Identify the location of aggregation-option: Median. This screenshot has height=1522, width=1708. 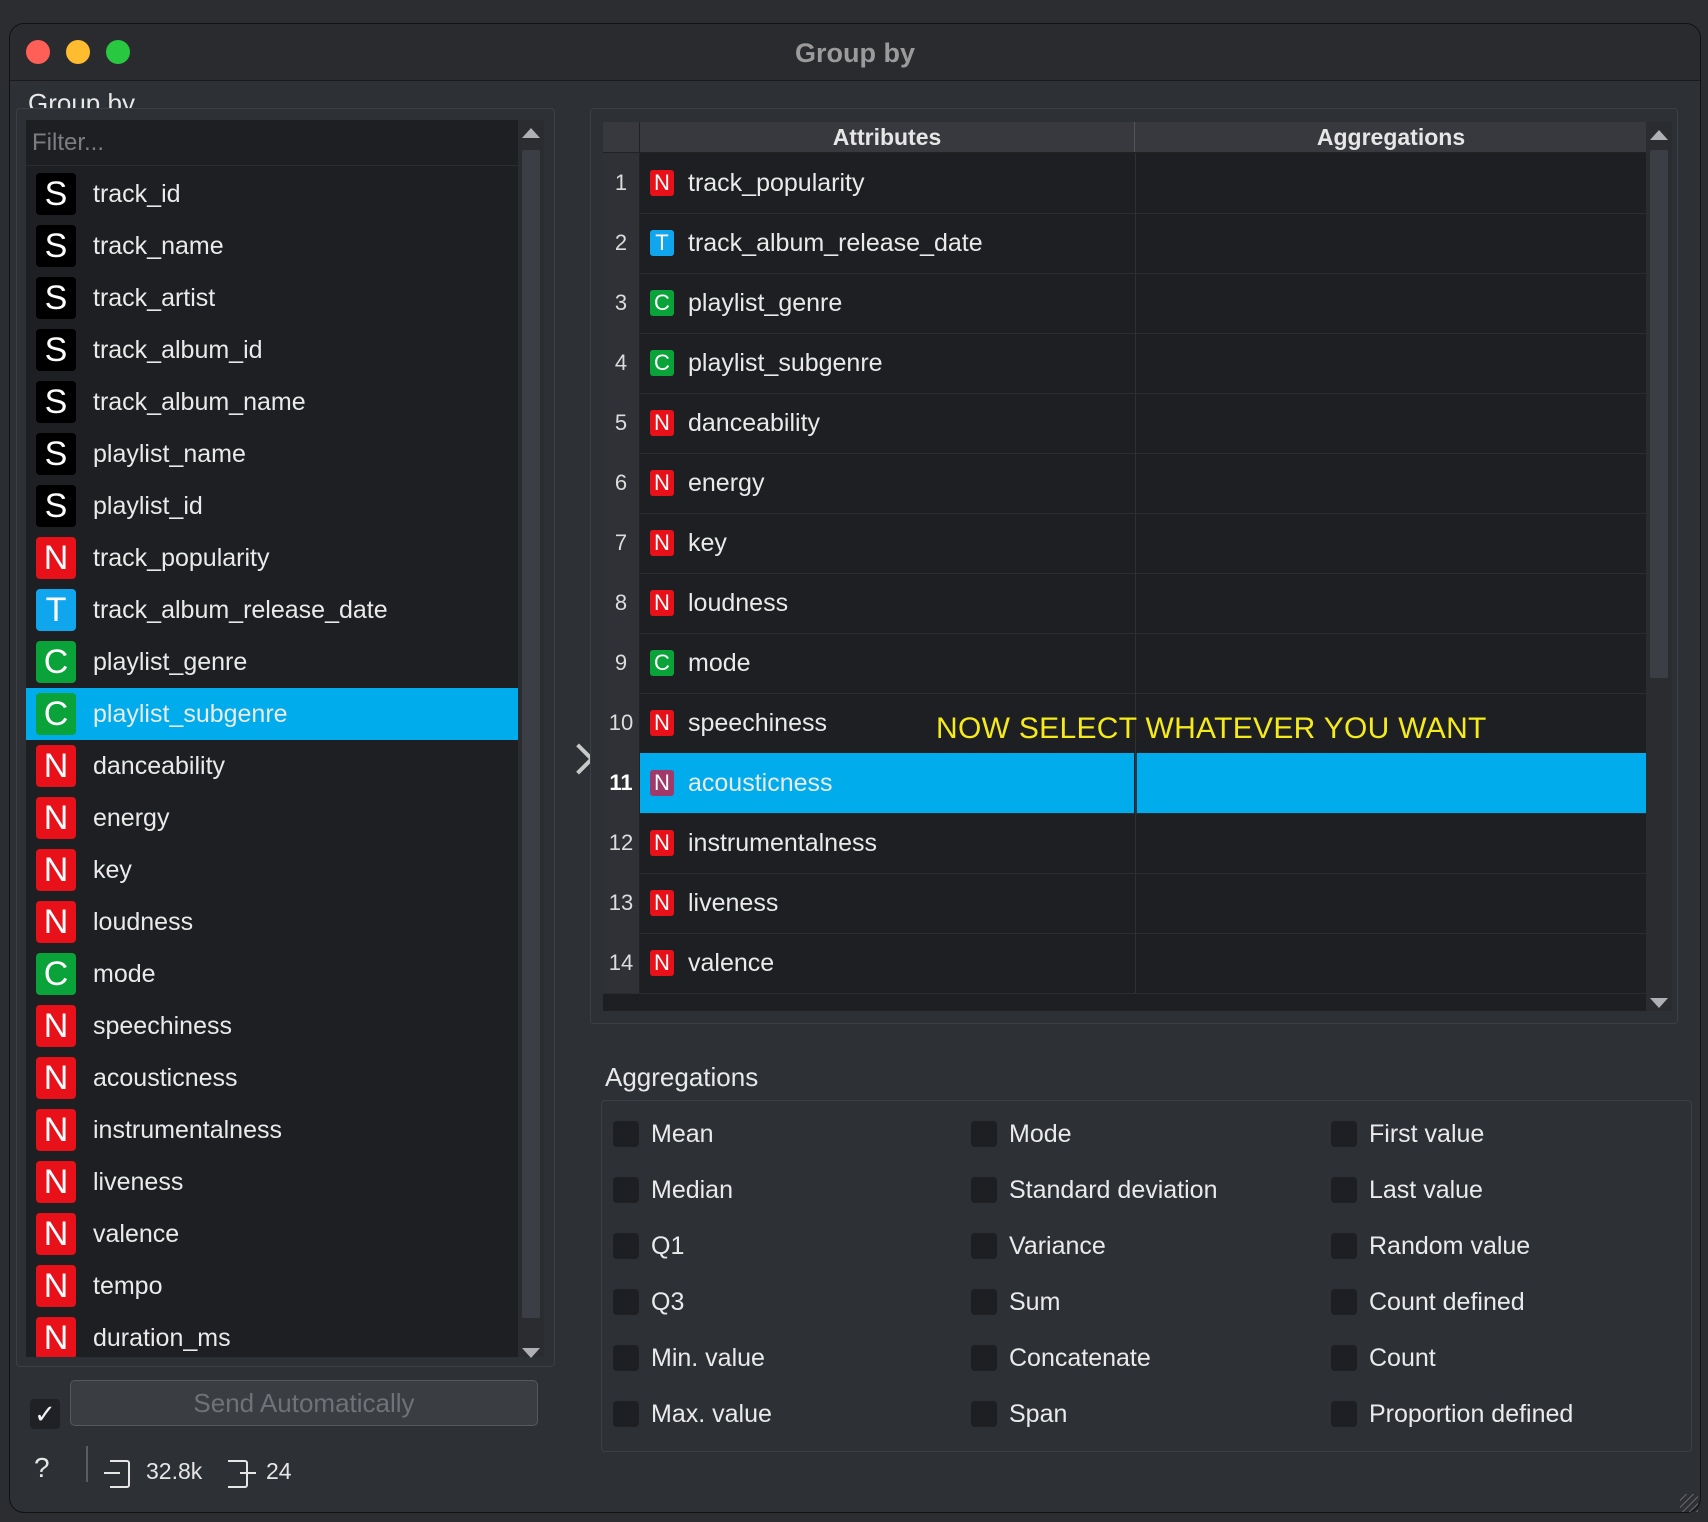
(673, 1190).